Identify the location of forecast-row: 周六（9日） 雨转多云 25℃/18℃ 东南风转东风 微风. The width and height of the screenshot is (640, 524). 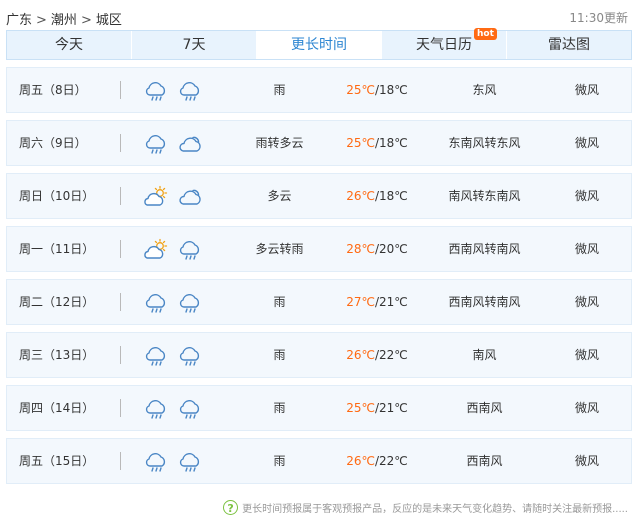
(319, 143).